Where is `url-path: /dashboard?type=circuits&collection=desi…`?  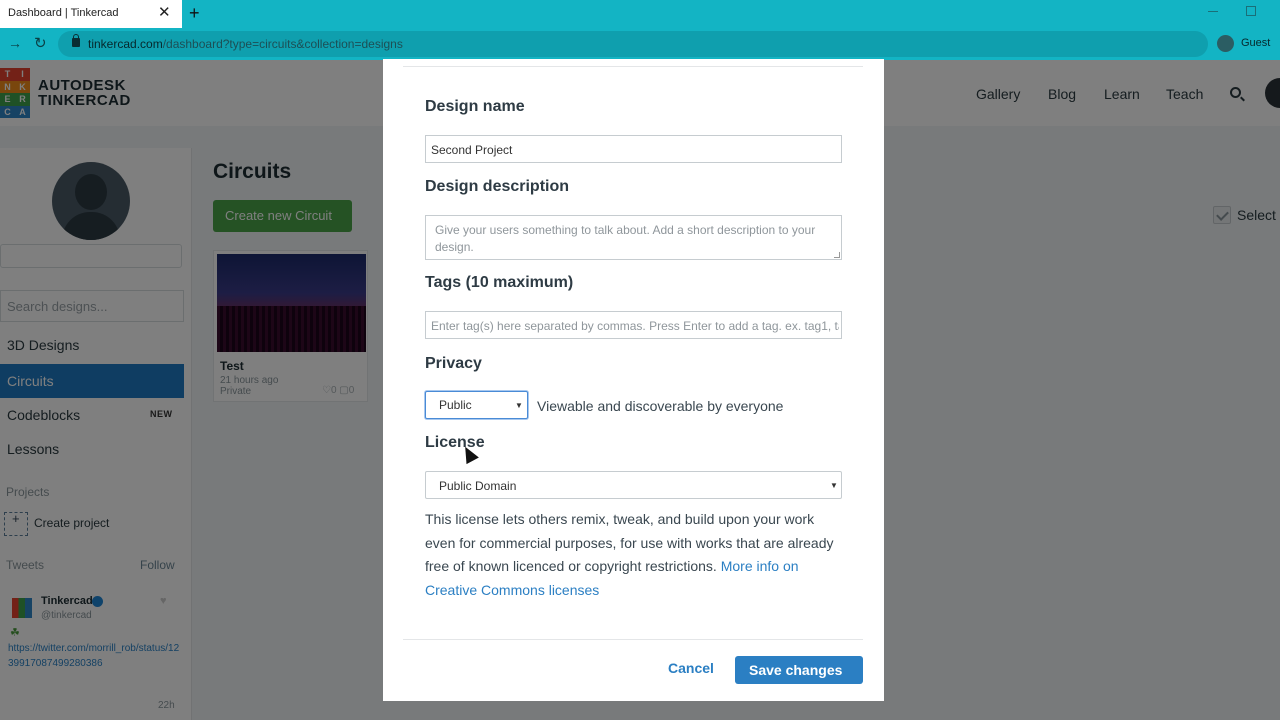
url-path: /dashboard?type=circuits&collection=desi… is located at coordinates (282, 44).